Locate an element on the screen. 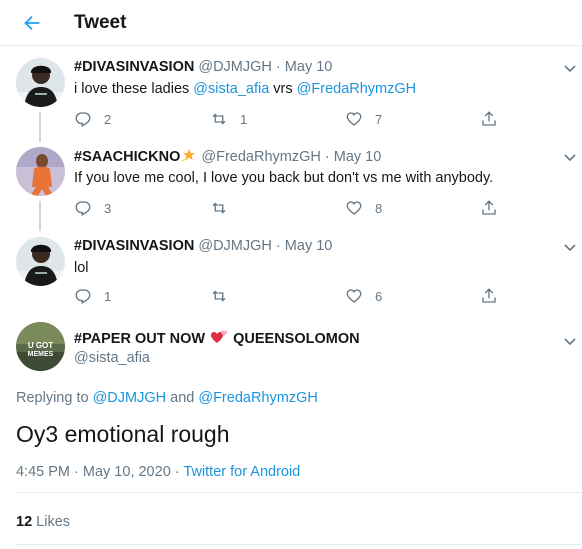 This screenshot has width=582, height=549. tweet-date: May 10, 2020 is located at coordinates (127, 472).